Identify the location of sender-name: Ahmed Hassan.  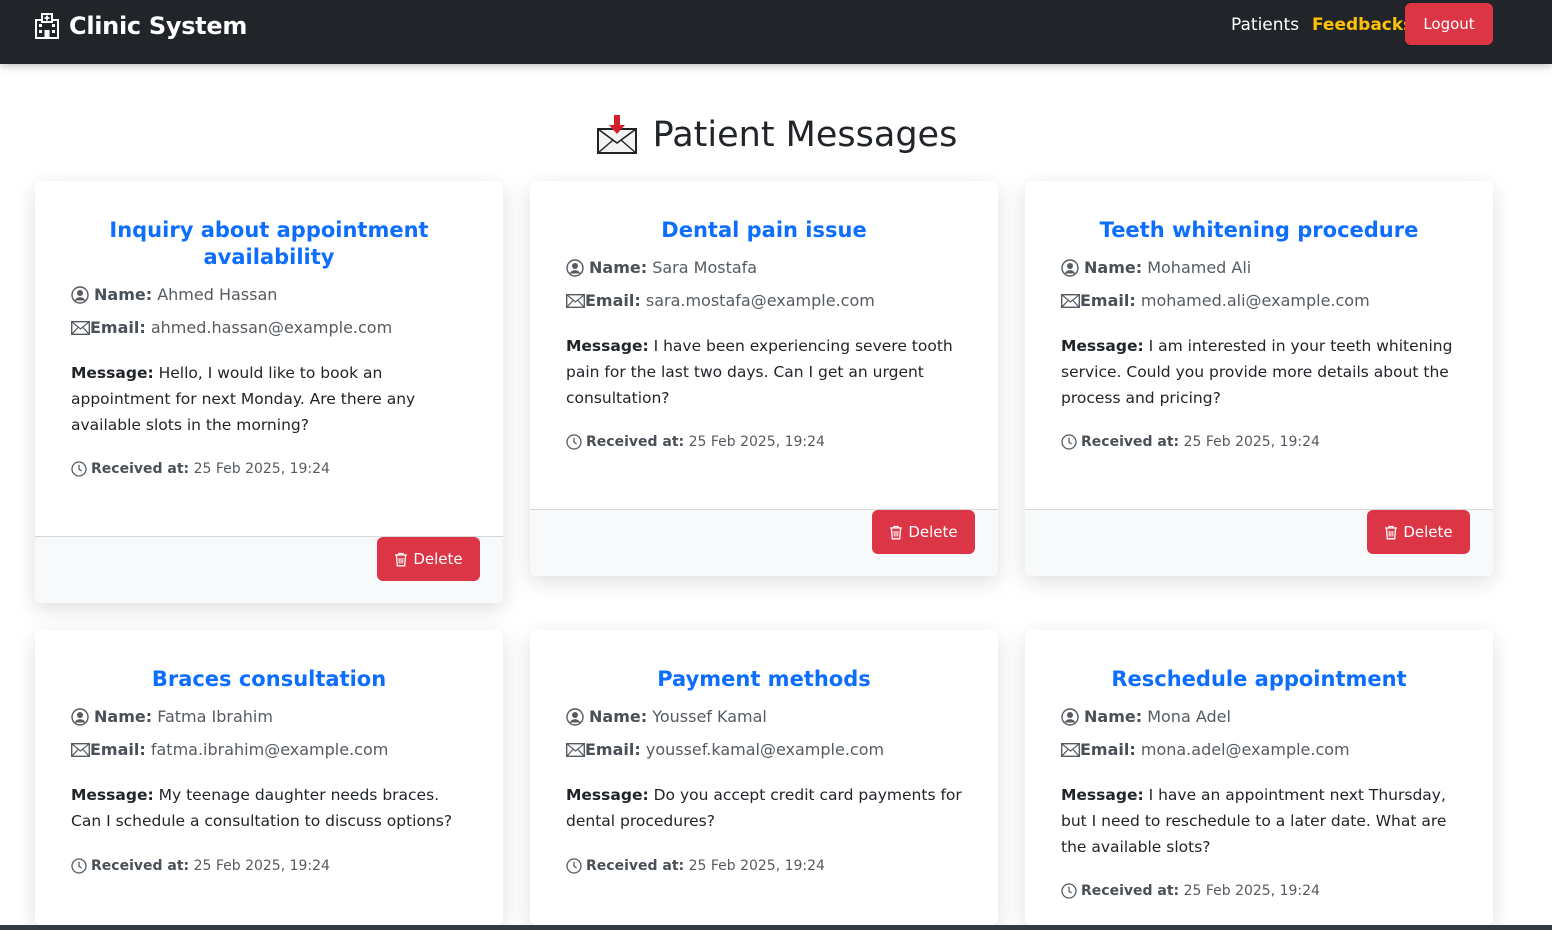
(217, 294).